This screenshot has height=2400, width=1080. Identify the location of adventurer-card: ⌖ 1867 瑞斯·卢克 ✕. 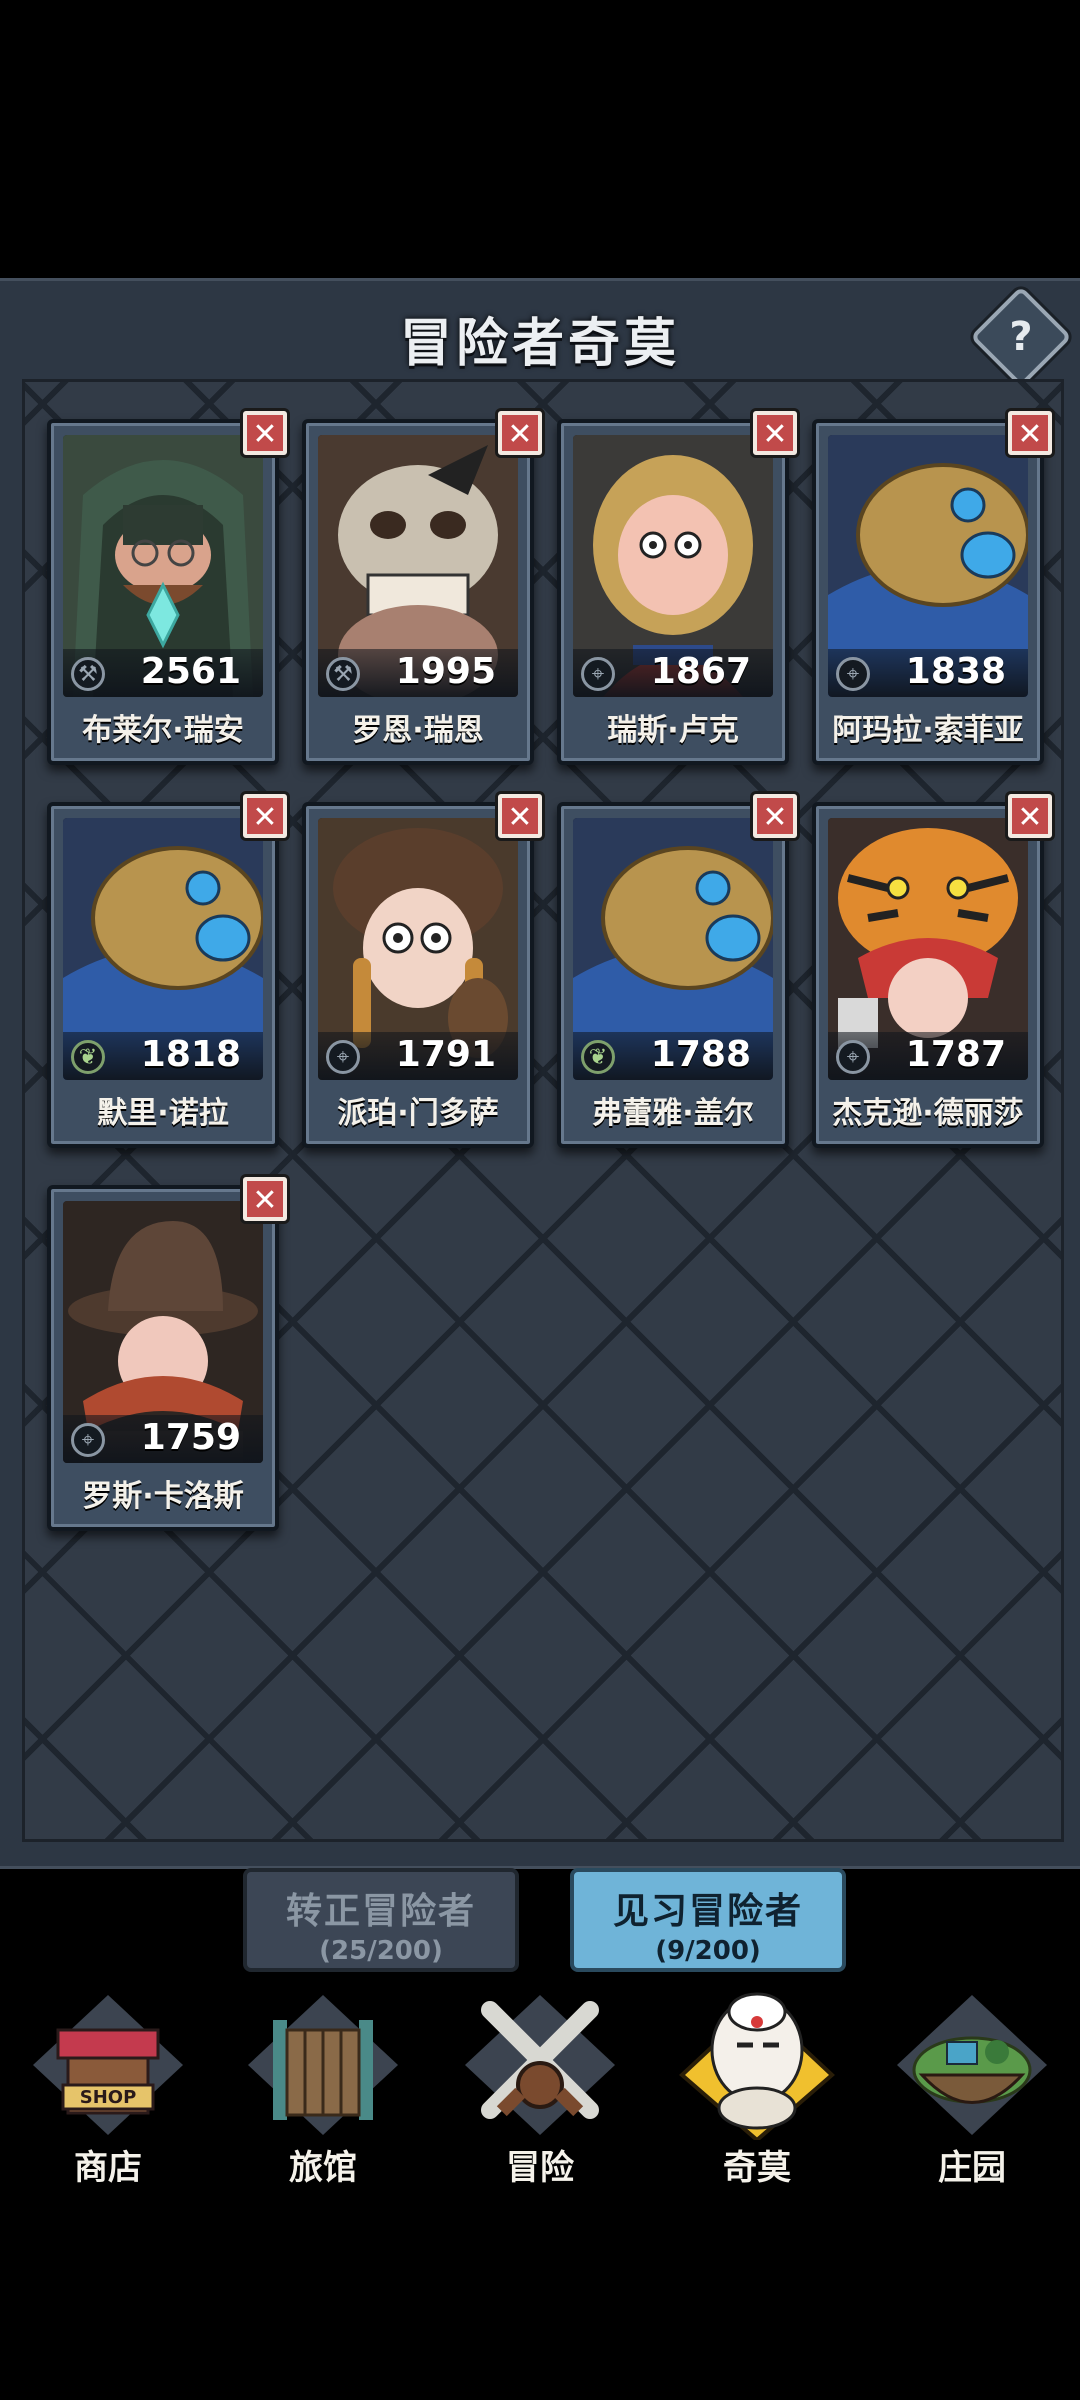
(677, 588).